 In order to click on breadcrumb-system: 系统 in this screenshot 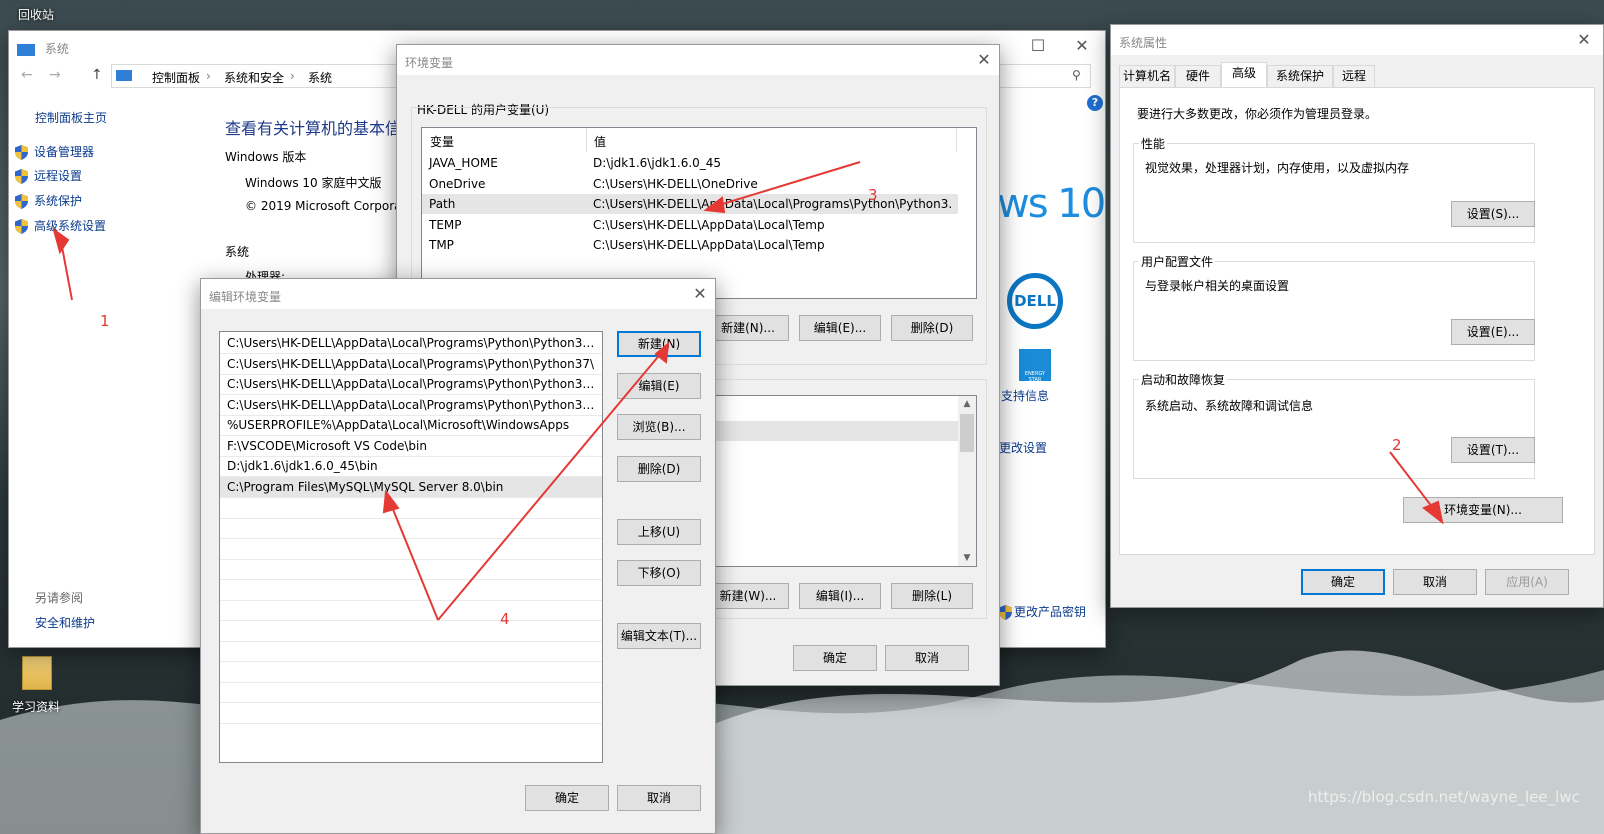, I will do `click(320, 77)`.